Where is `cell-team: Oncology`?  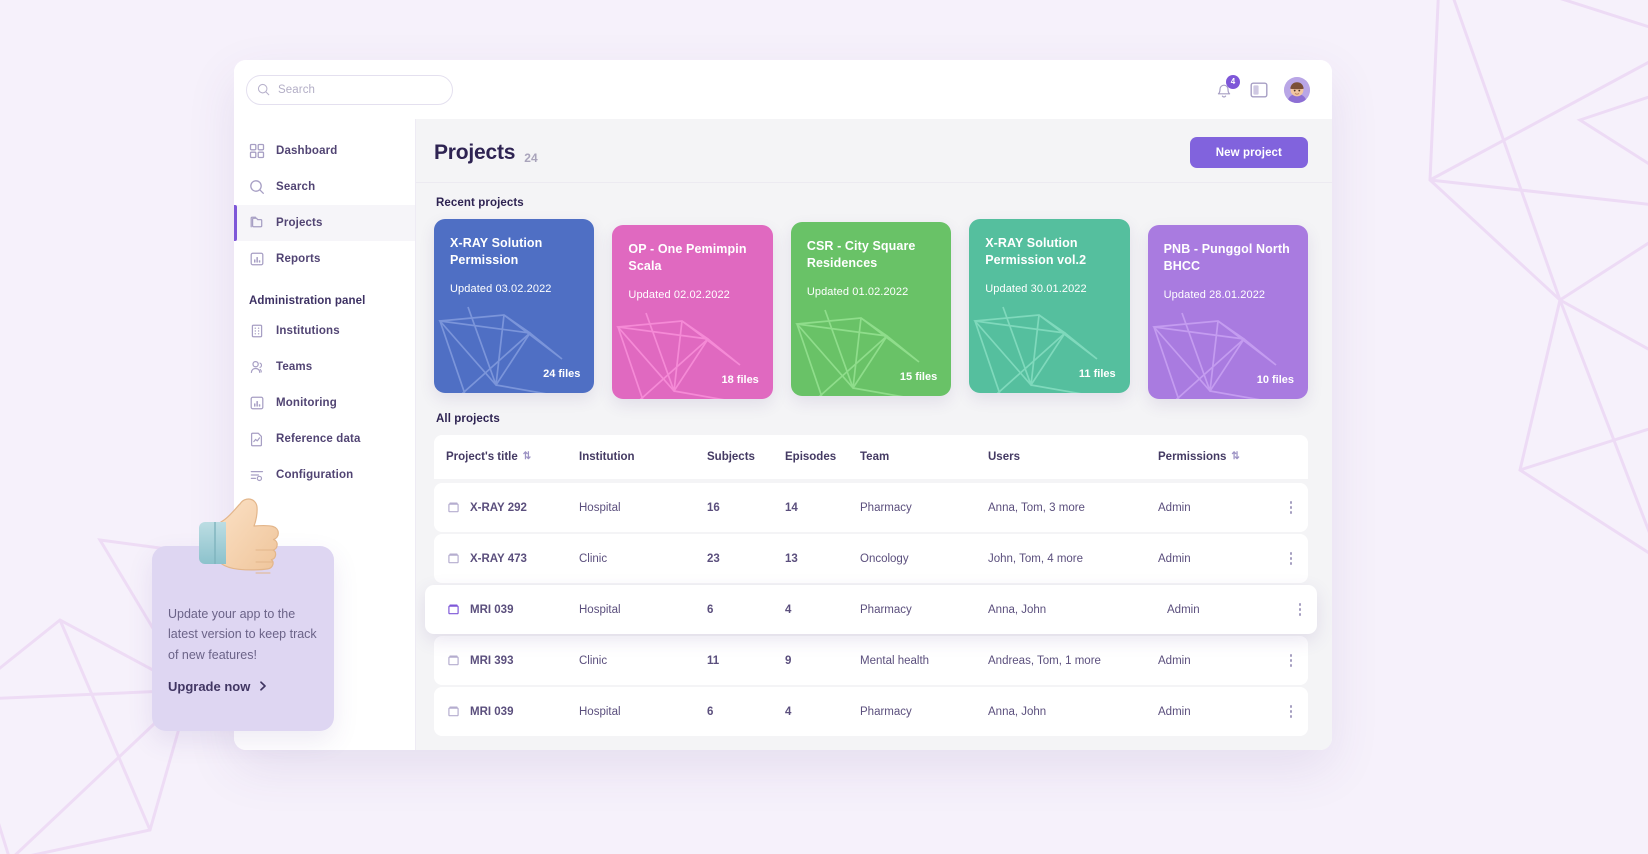
cell-team: Oncology is located at coordinates (884, 558).